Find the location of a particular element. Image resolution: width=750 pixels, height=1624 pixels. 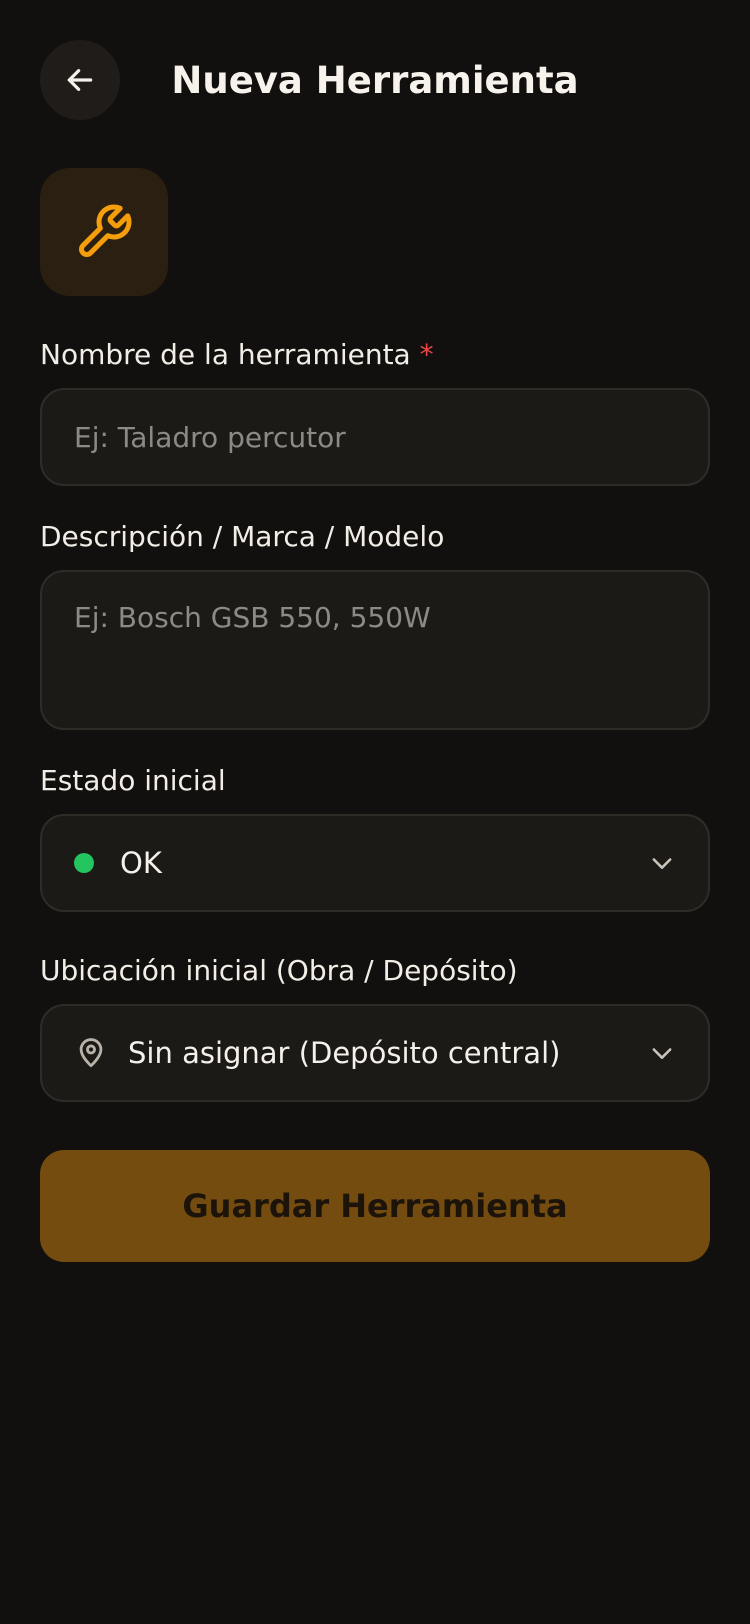

tool-type-icon-box is located at coordinates (104, 232).